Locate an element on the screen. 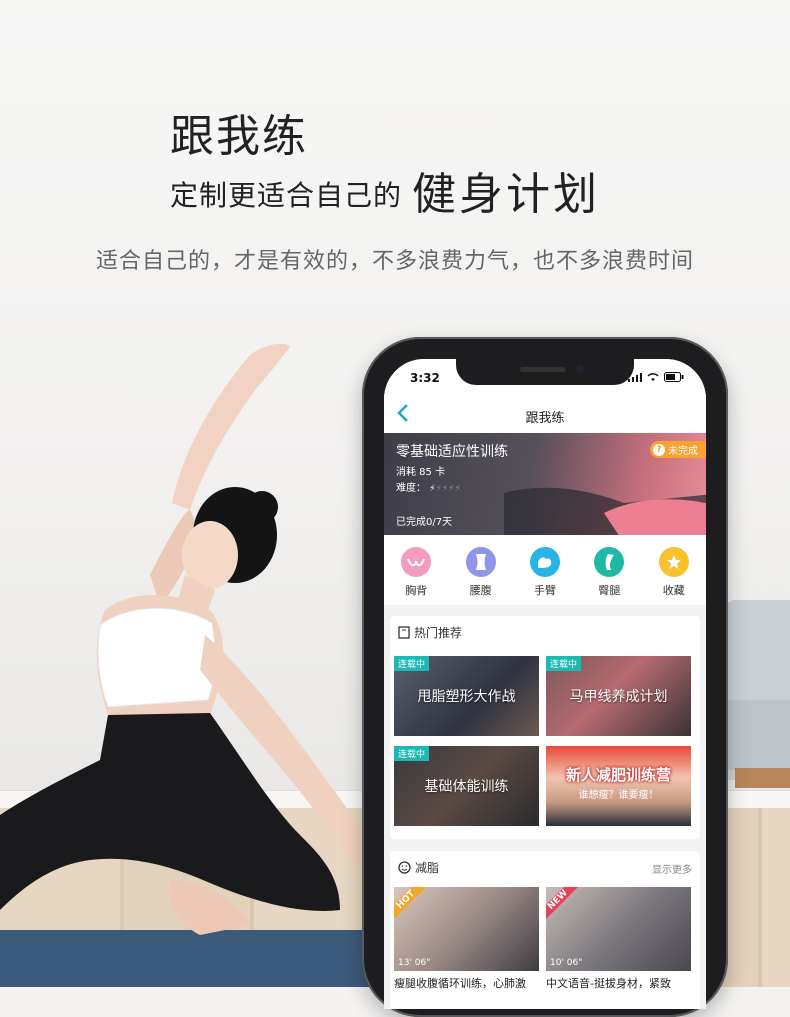 The height and width of the screenshot is (1017, 790). sofa-base is located at coordinates (762, 778).